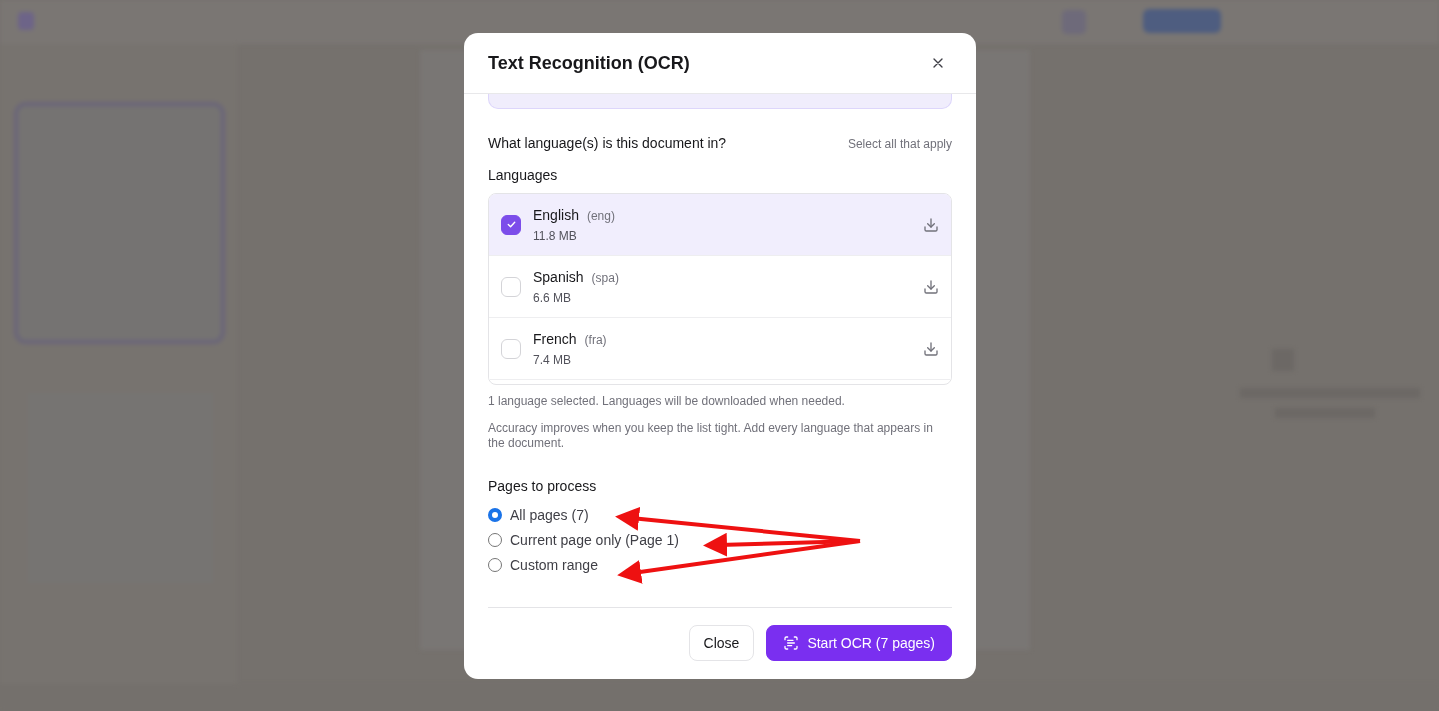 Image resolution: width=1439 pixels, height=711 pixels. Describe the element at coordinates (711, 436) in the screenshot. I see `accuracy-note: Accuracy improves when you keep the list tight. Add every language that appears in the document.` at that location.